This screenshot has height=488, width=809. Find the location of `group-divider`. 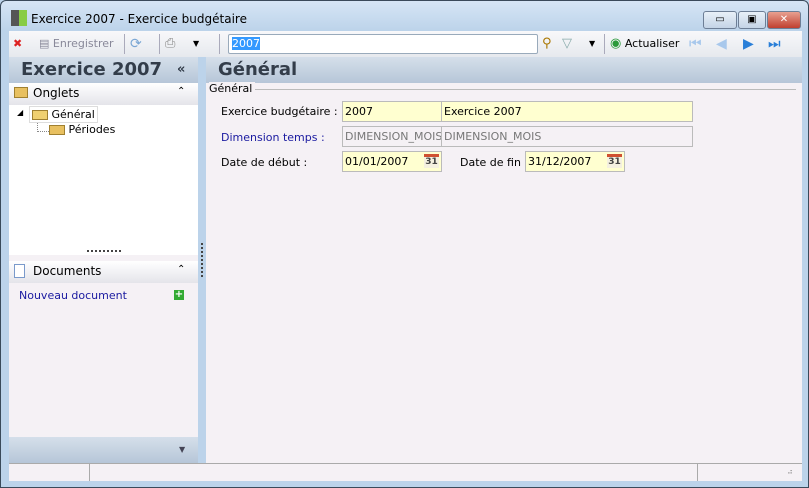

group-divider is located at coordinates (521, 89).